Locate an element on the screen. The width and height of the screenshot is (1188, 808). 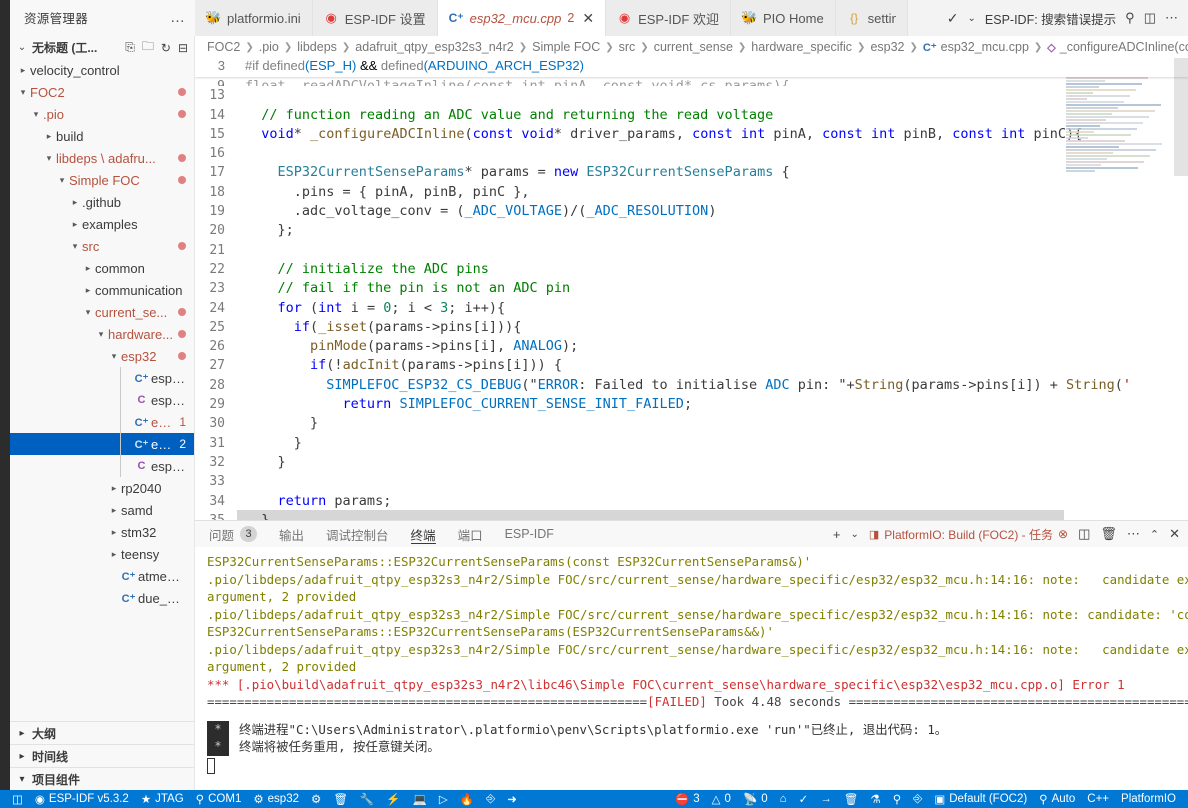
tree-item--pio: ▾ .pio is located at coordinates (102, 114).